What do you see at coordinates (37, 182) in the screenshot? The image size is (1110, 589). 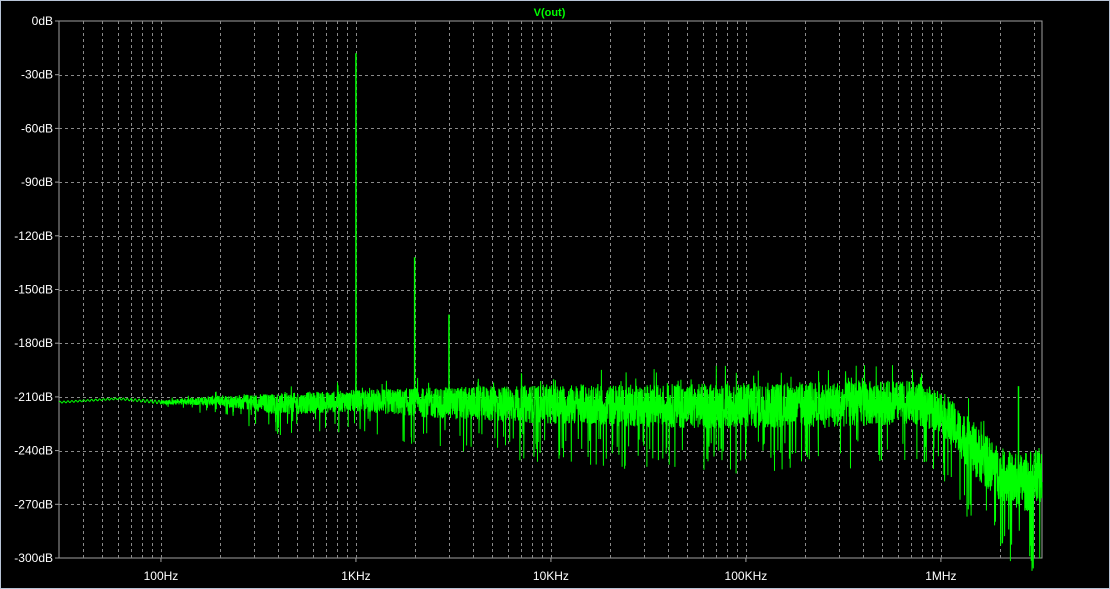 I see `y-tick-label: -90dB` at bounding box center [37, 182].